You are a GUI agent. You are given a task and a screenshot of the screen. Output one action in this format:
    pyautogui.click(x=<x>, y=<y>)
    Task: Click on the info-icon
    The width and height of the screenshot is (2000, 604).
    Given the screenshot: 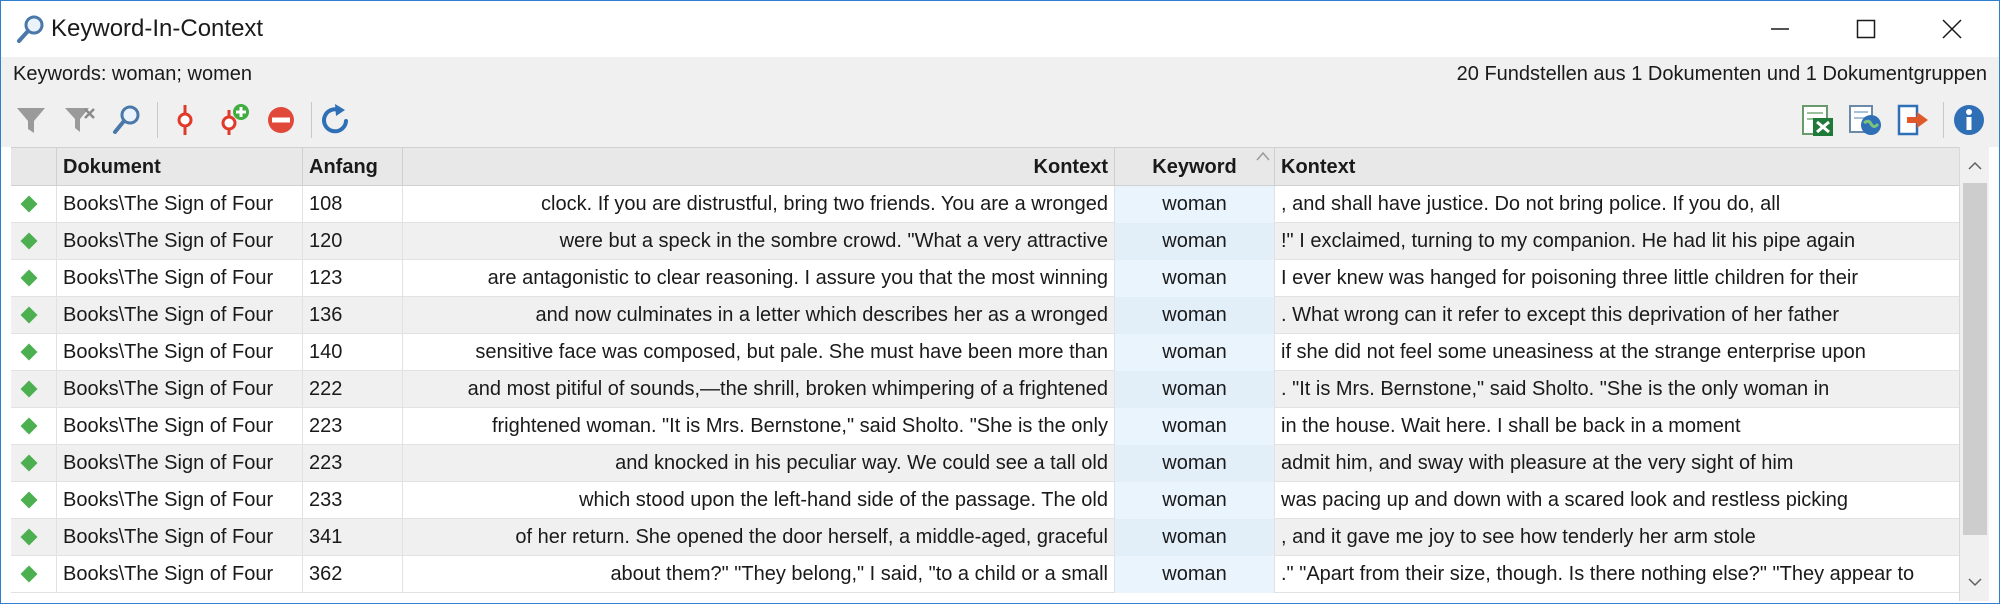 What is the action you would take?
    pyautogui.click(x=1969, y=120)
    